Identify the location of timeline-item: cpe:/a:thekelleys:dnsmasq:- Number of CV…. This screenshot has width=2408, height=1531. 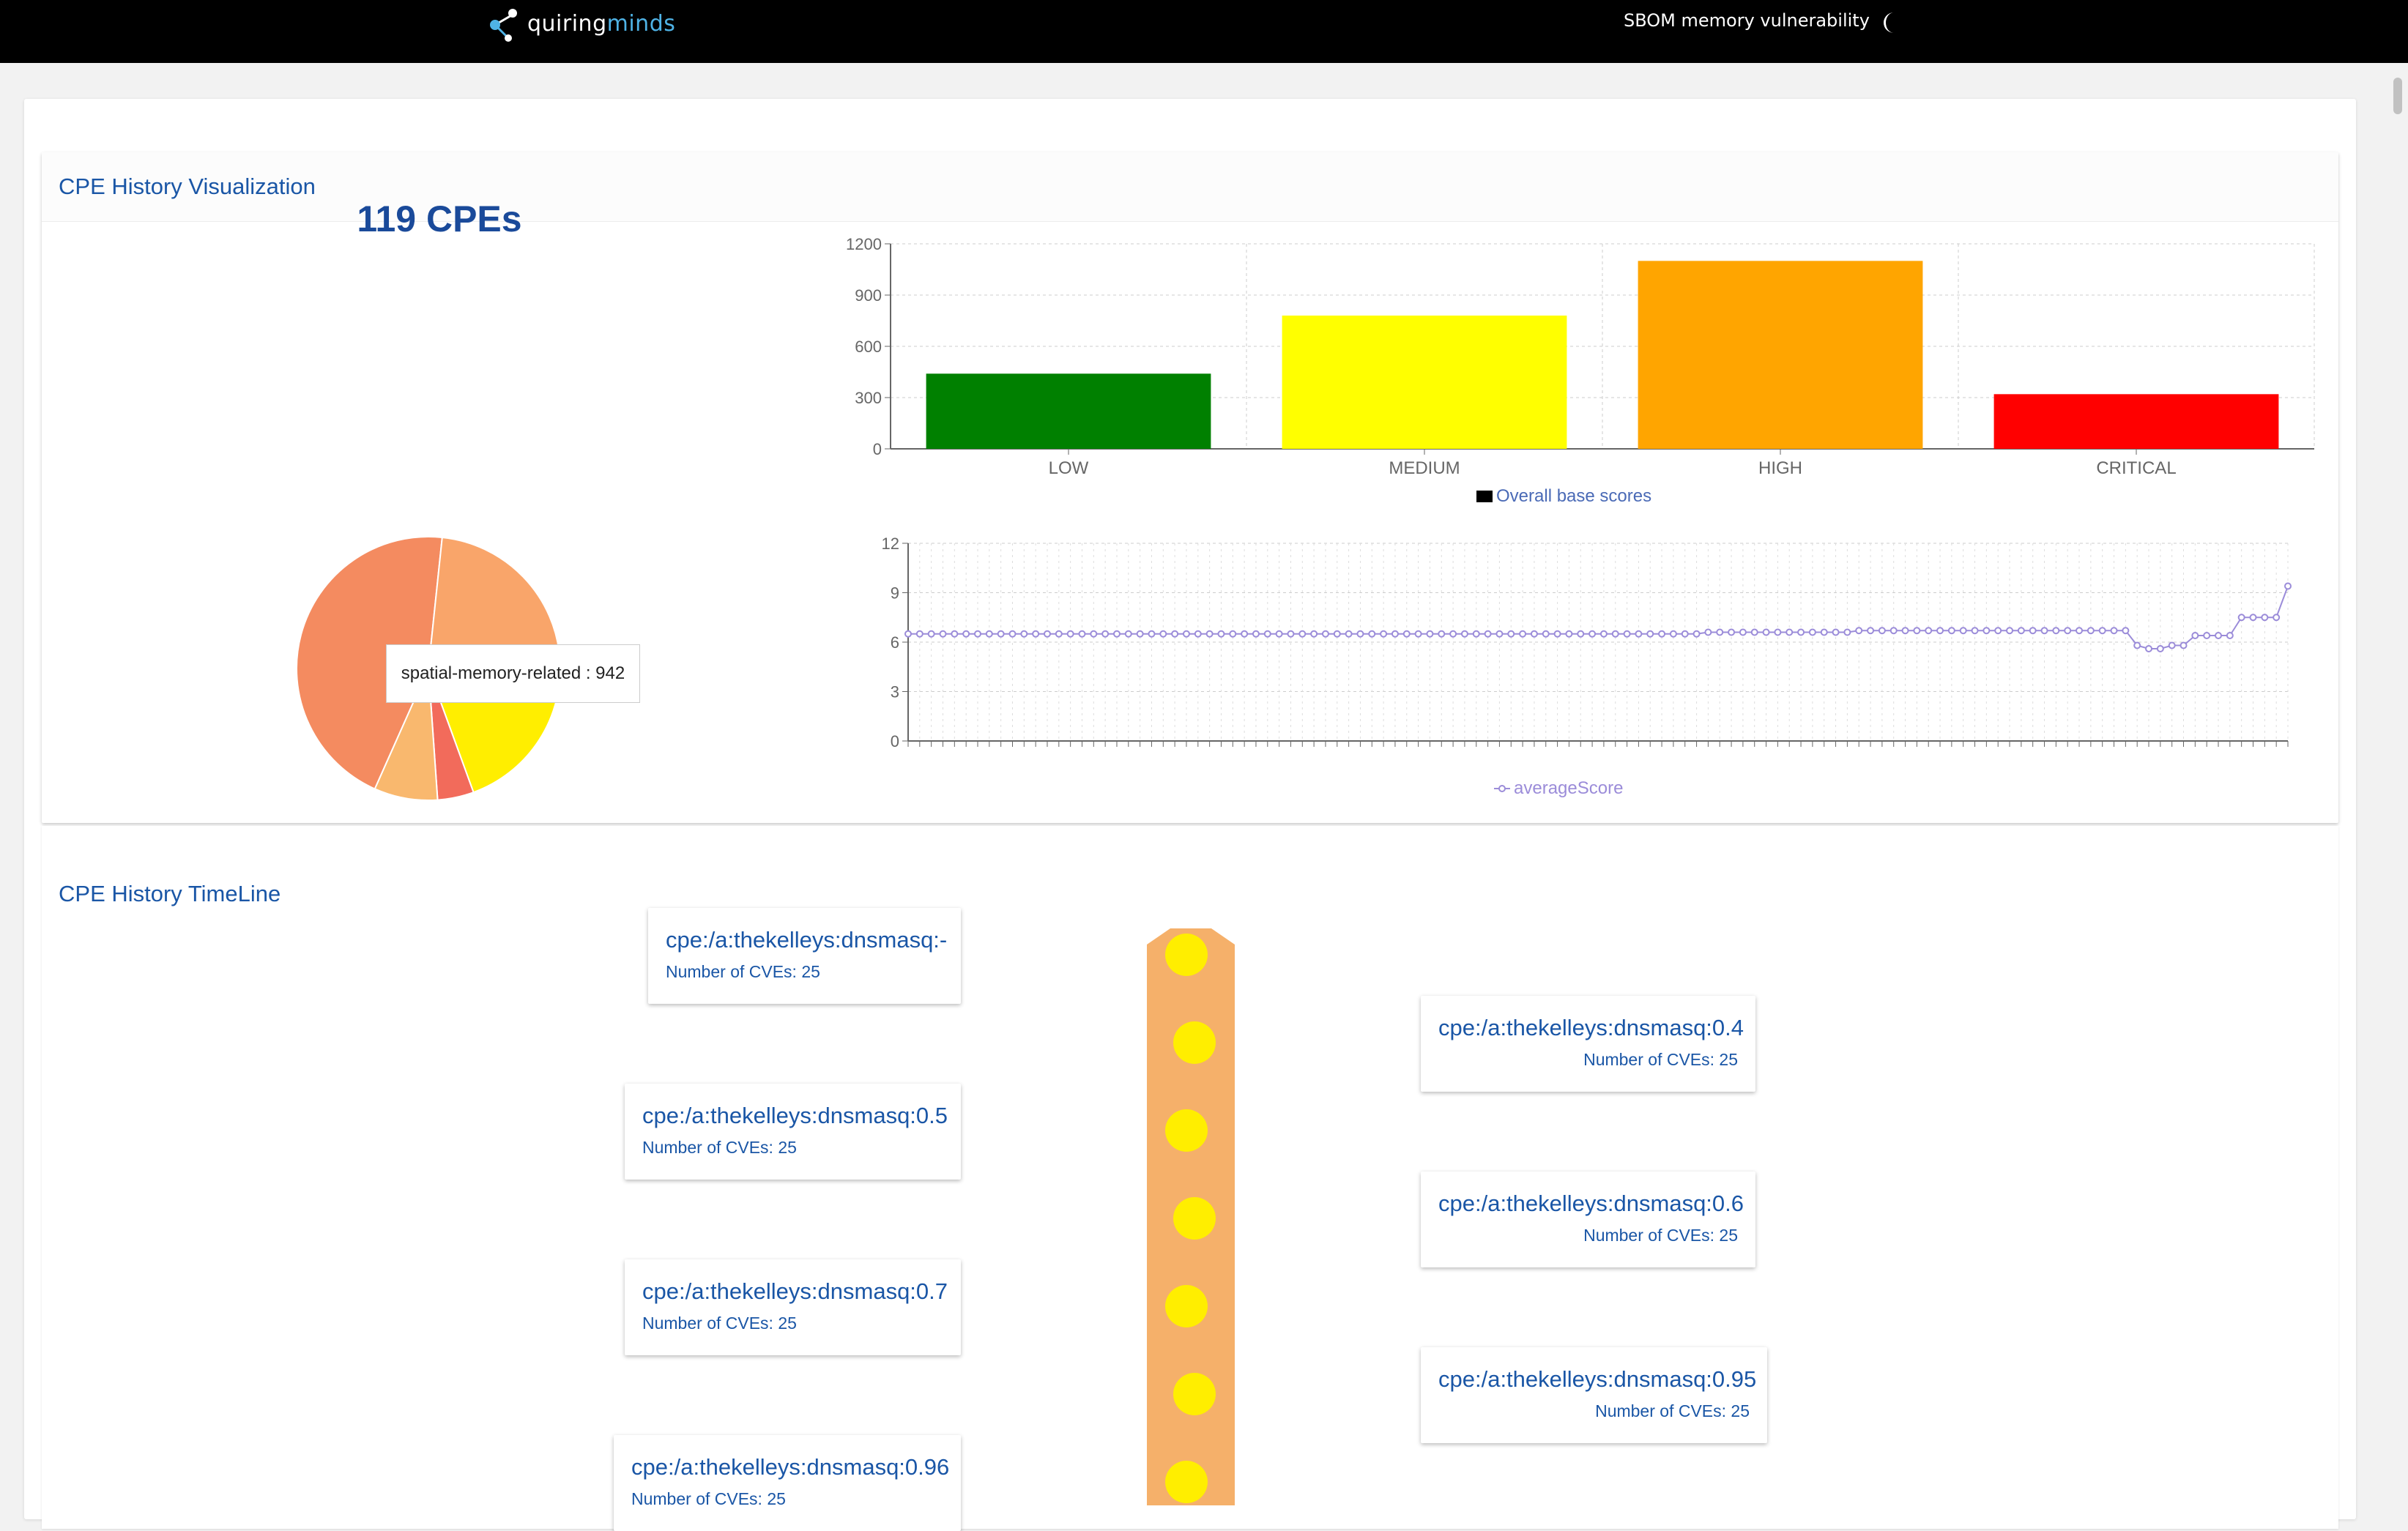
(804, 956).